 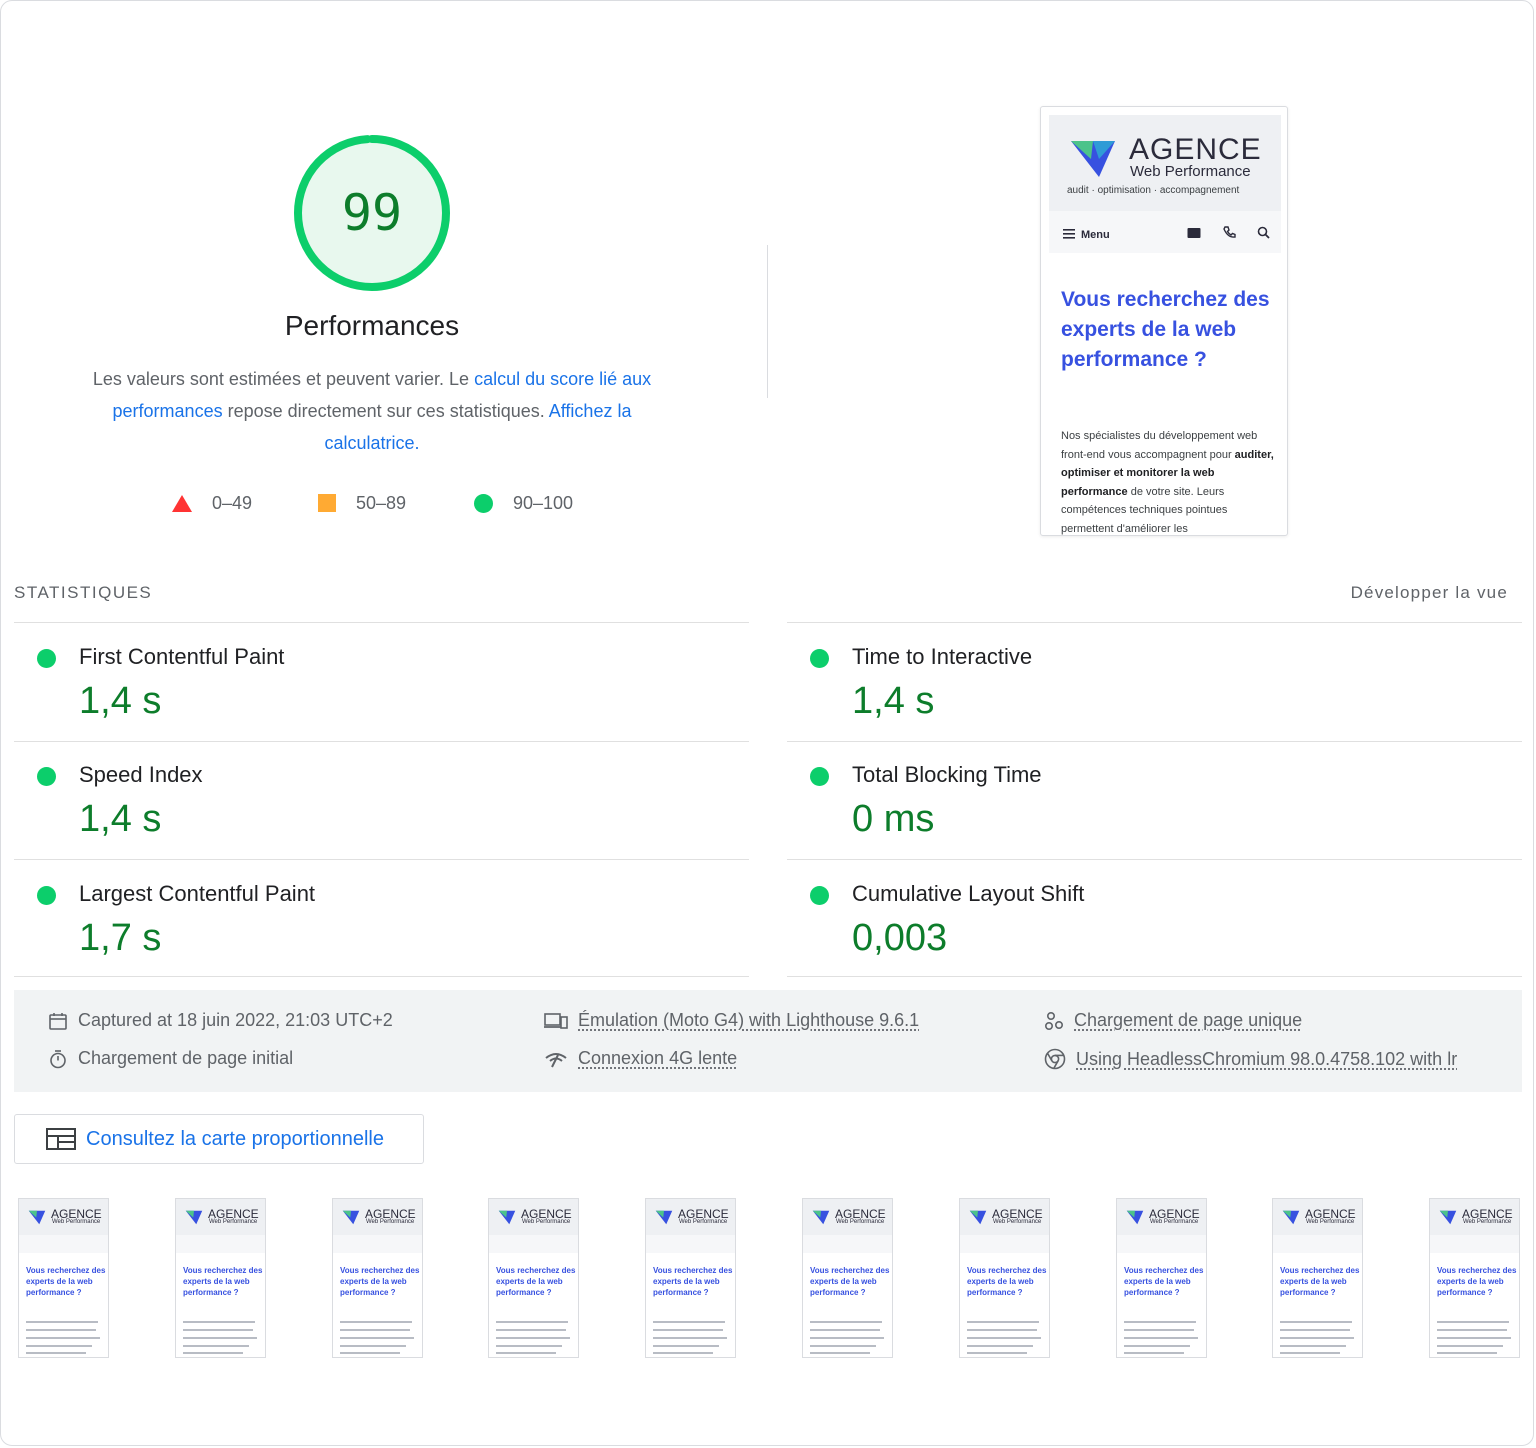 I want to click on network-throttling-text: Connexion 4G lente, so click(x=658, y=1058).